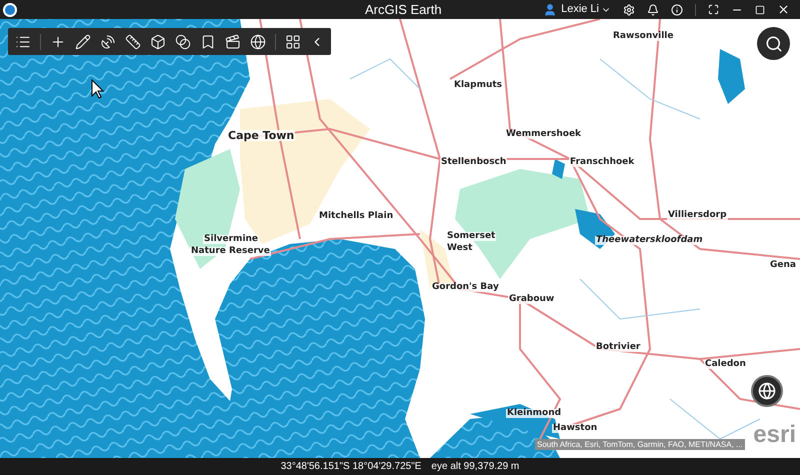 Image resolution: width=800 pixels, height=475 pixels. What do you see at coordinates (783, 265) in the screenshot?
I see `place-label: Gena` at bounding box center [783, 265].